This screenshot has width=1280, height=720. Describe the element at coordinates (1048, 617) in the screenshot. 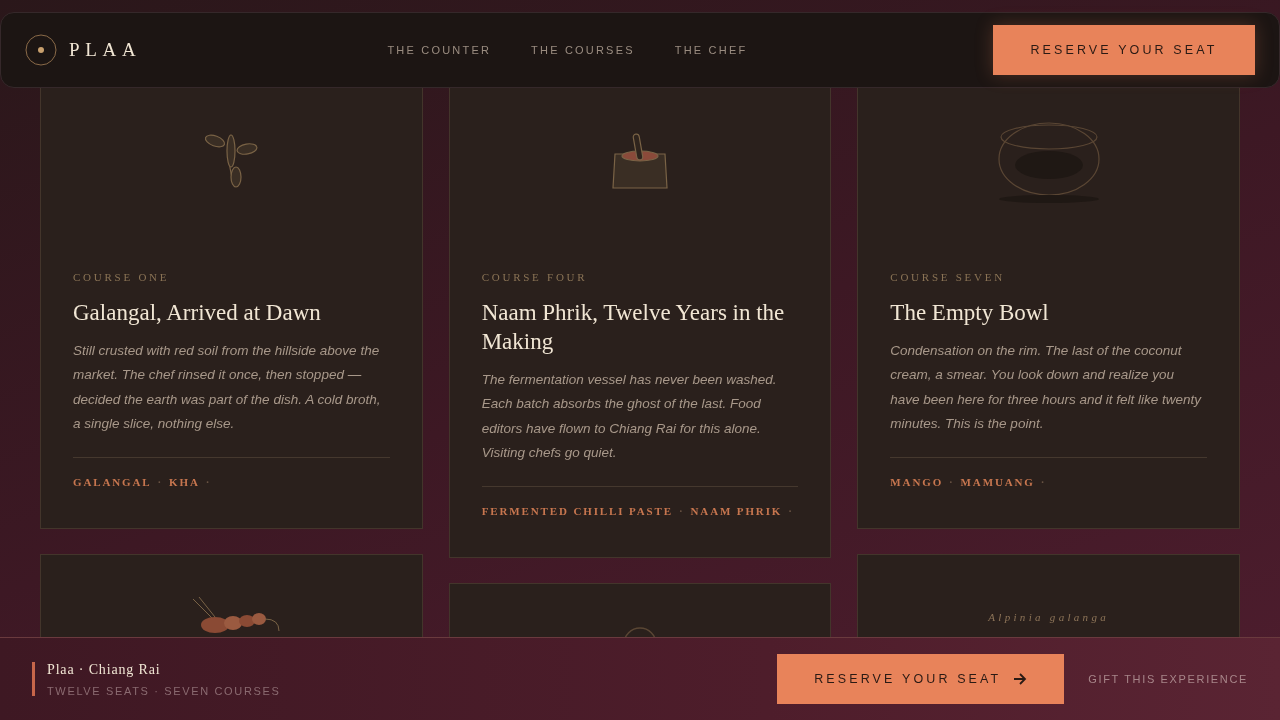

I see `botanical-caption: Alpinia galanga` at that location.